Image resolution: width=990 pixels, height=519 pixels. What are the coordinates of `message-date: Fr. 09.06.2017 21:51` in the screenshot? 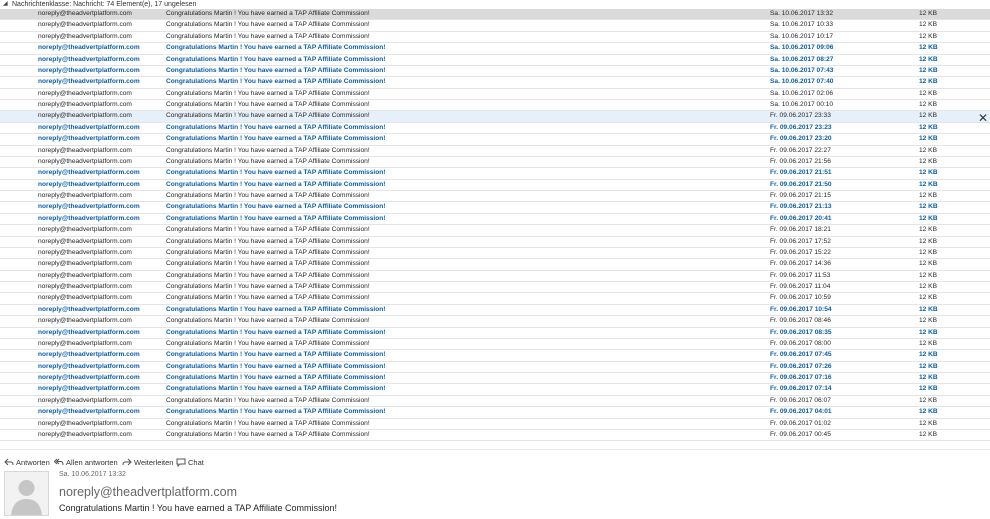 It's located at (801, 173).